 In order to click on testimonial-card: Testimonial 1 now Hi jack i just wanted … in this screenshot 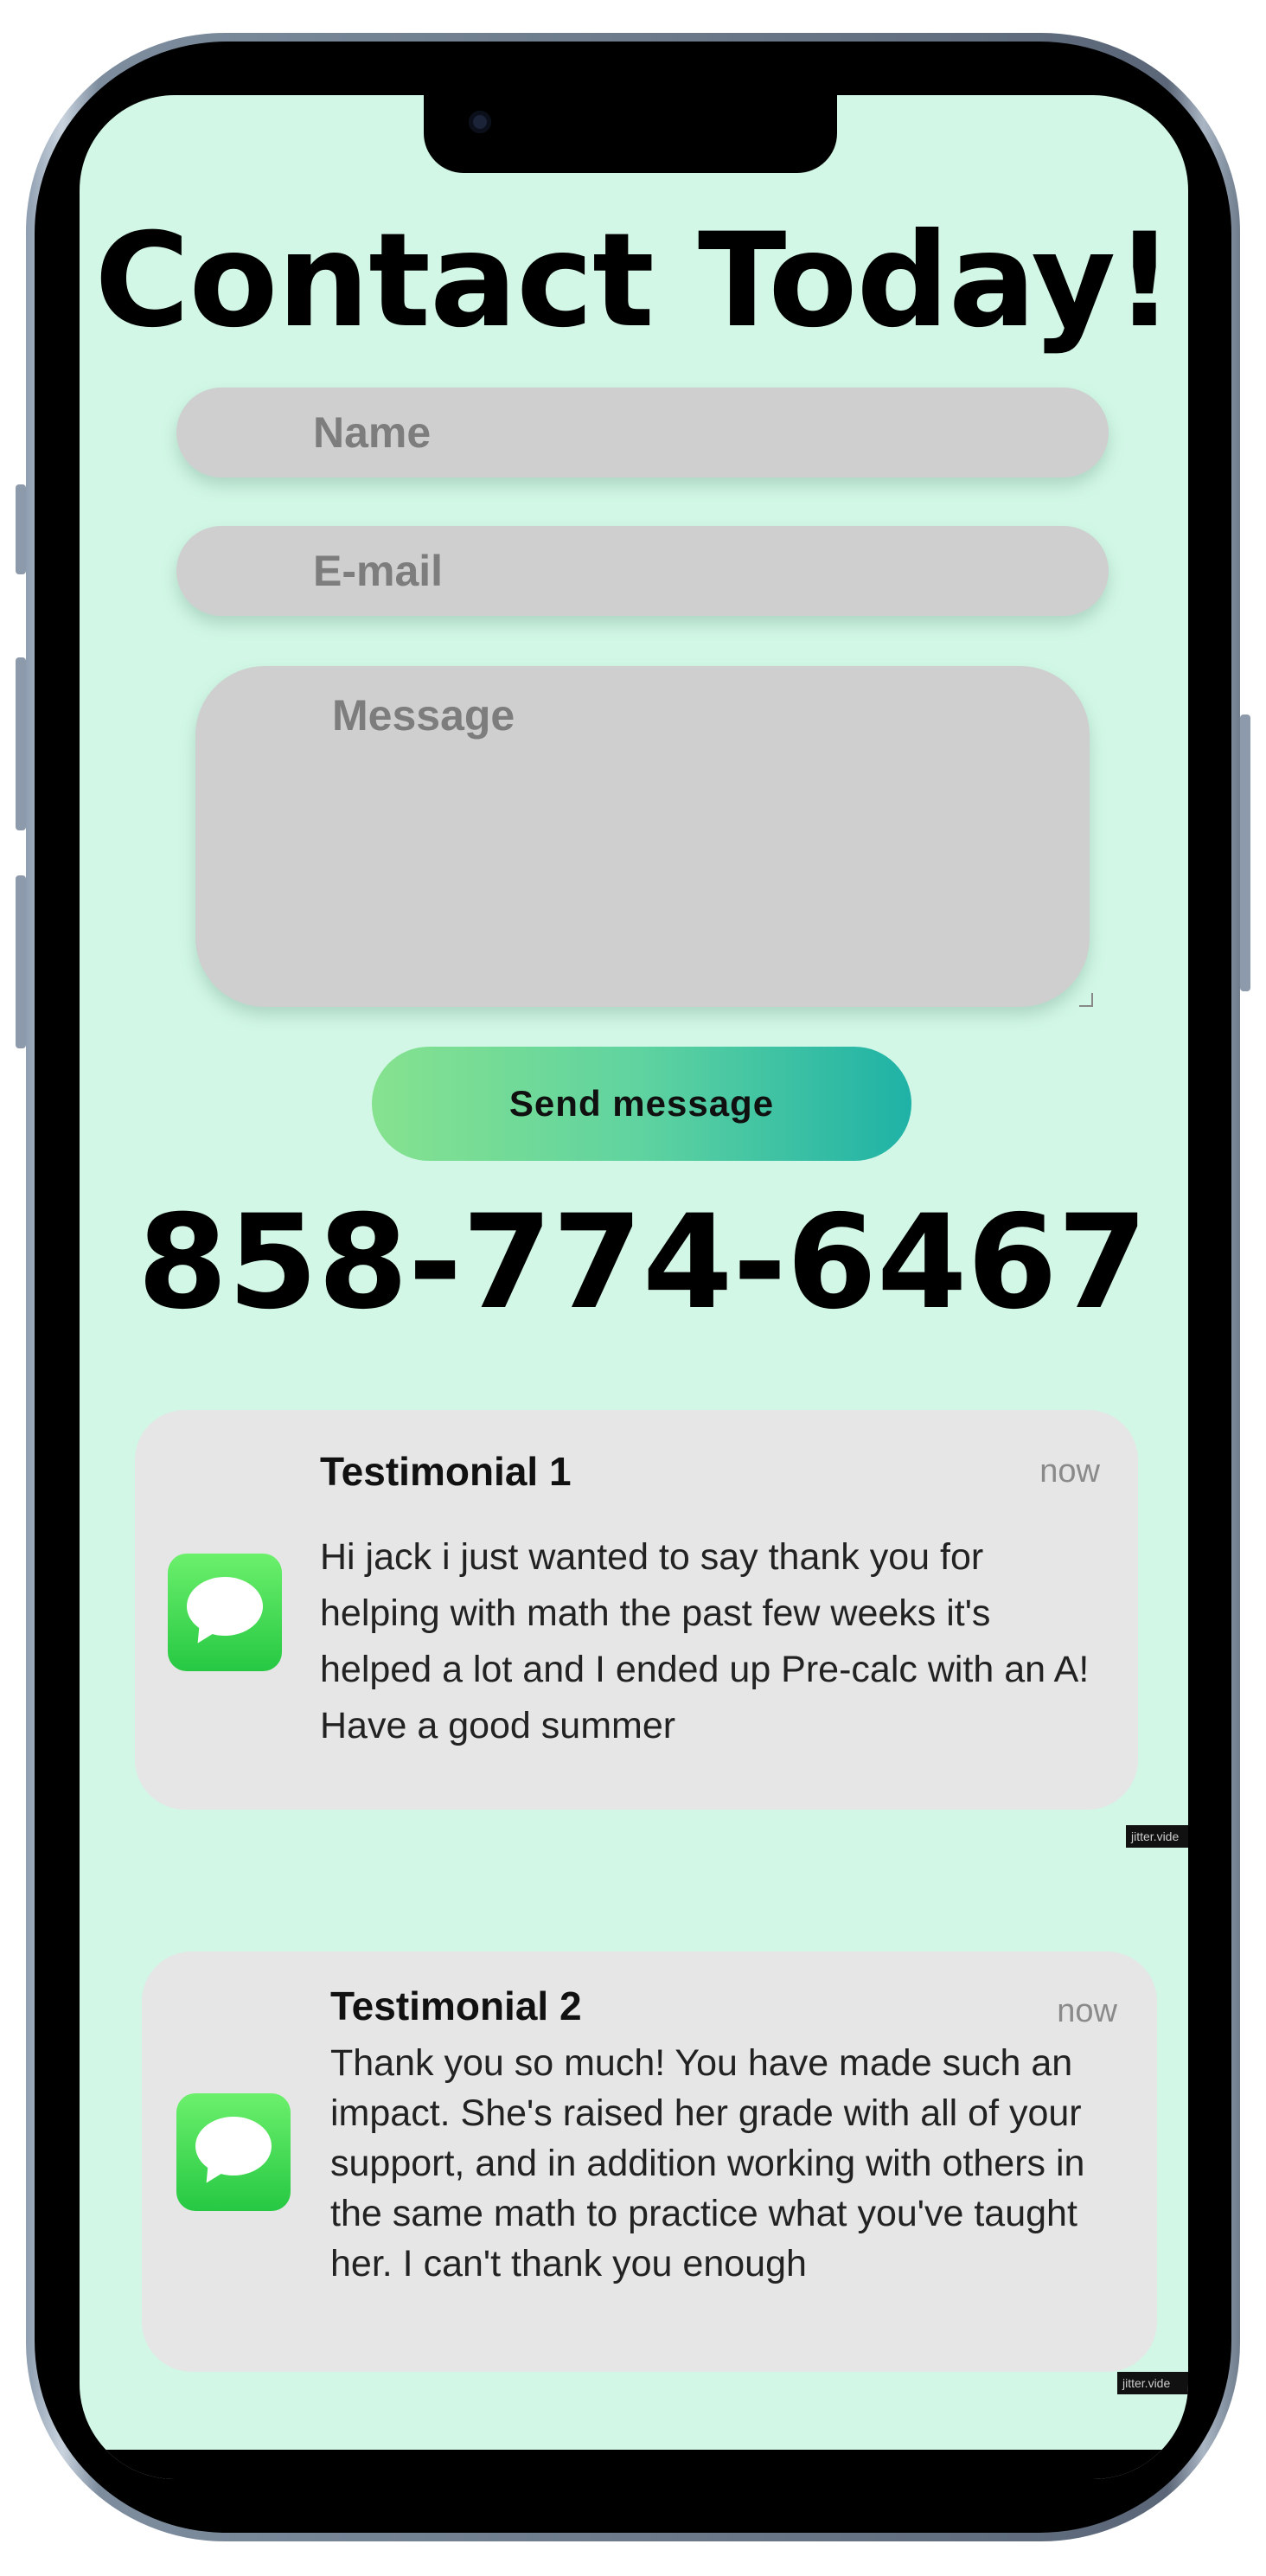, I will do `click(636, 1610)`.